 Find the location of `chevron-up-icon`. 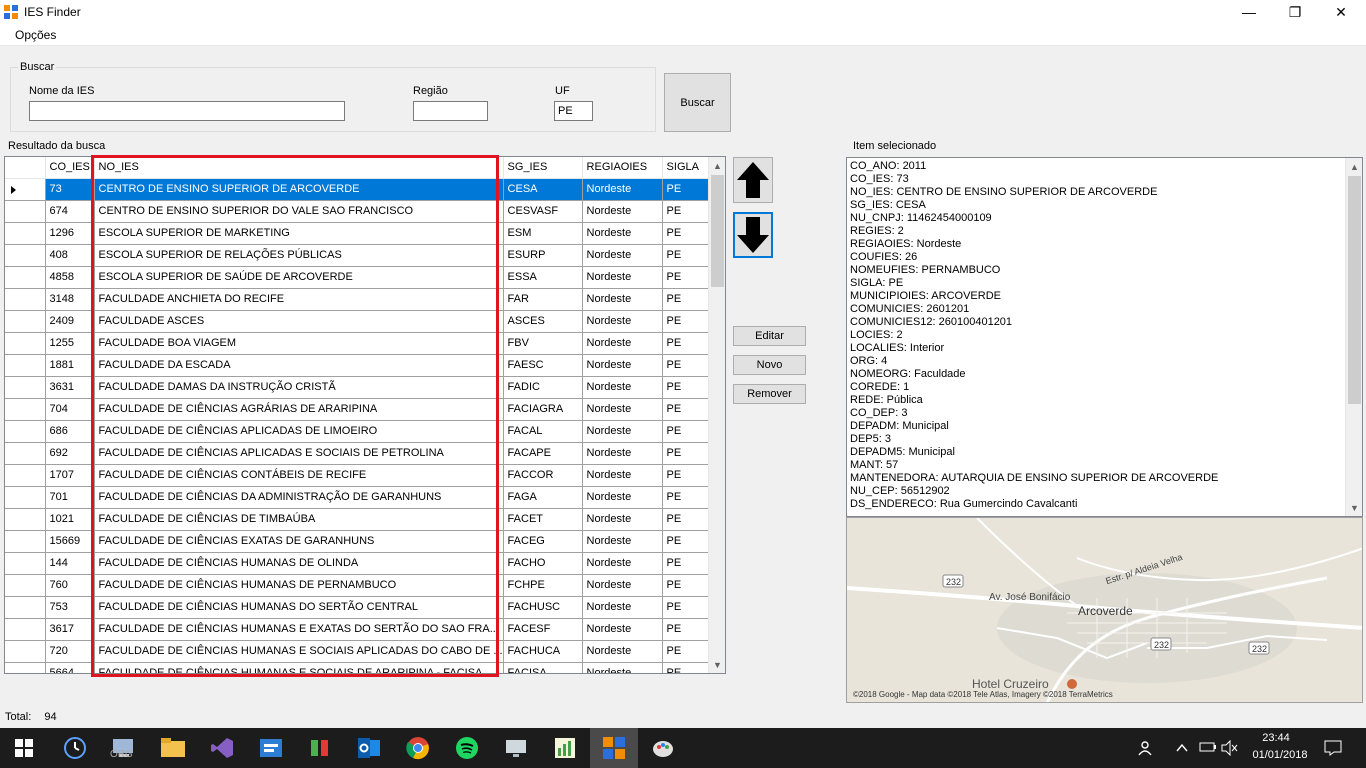

chevron-up-icon is located at coordinates (1182, 749).